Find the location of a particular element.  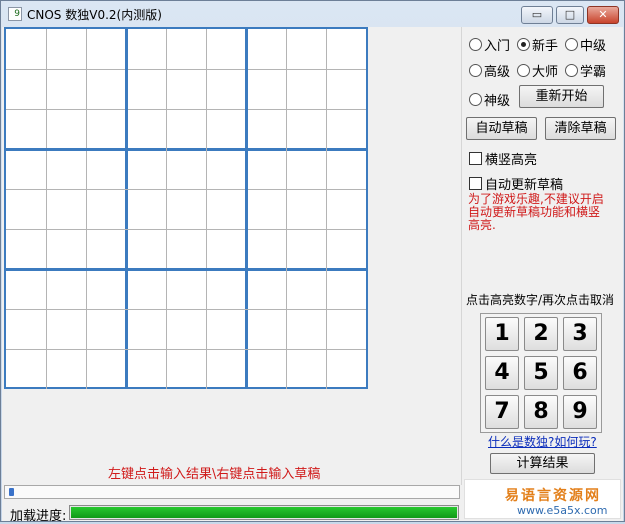

digit-7-button: 7 is located at coordinates (502, 412).